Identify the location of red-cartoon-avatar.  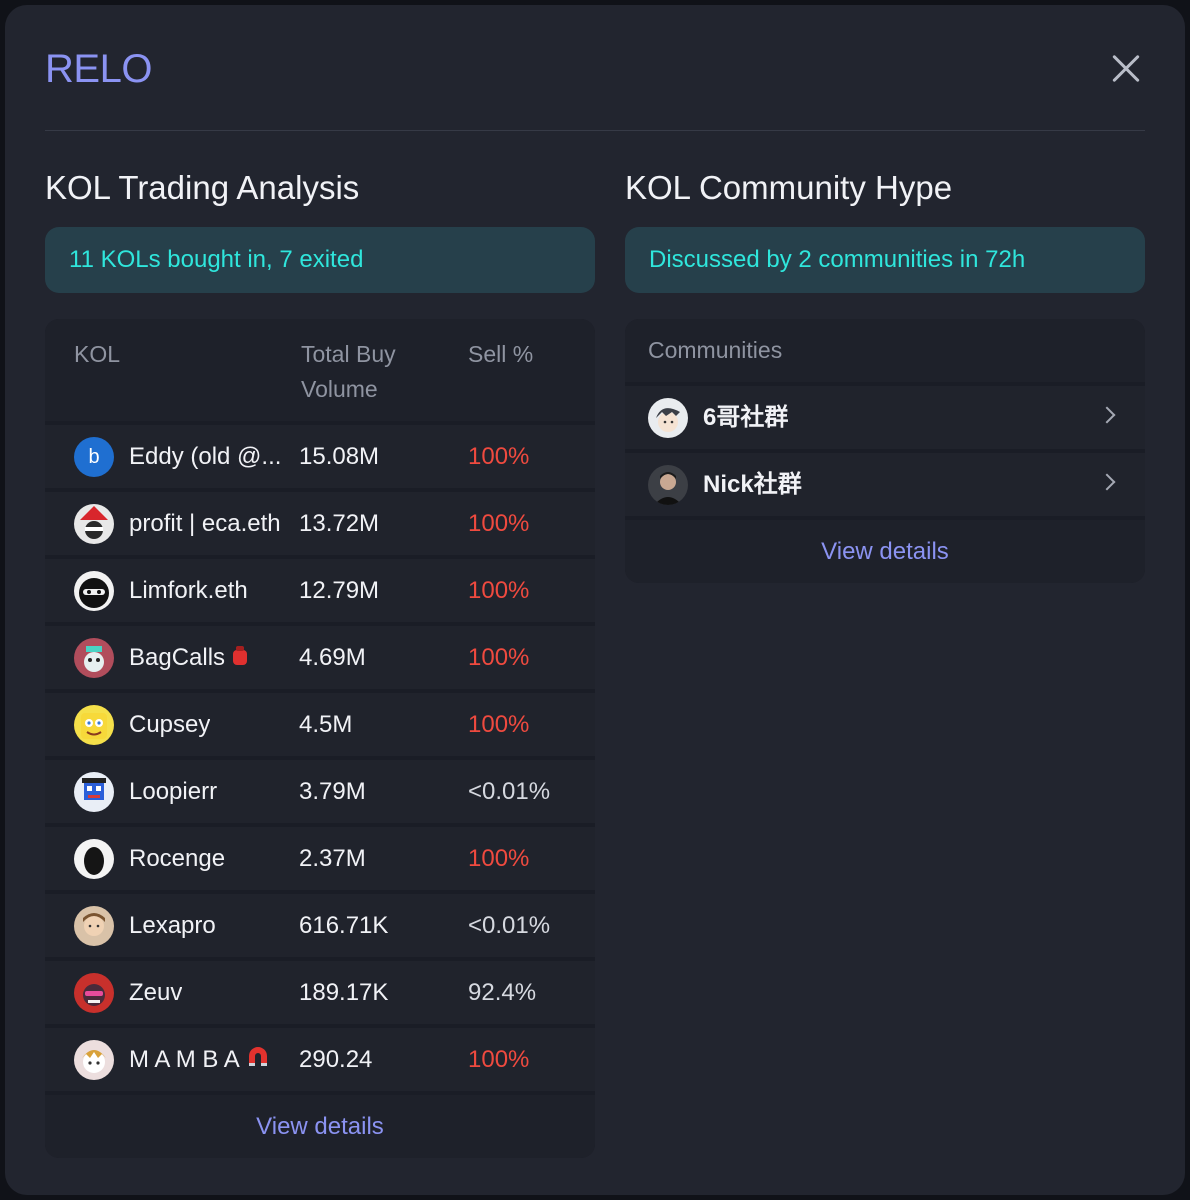
(94, 993).